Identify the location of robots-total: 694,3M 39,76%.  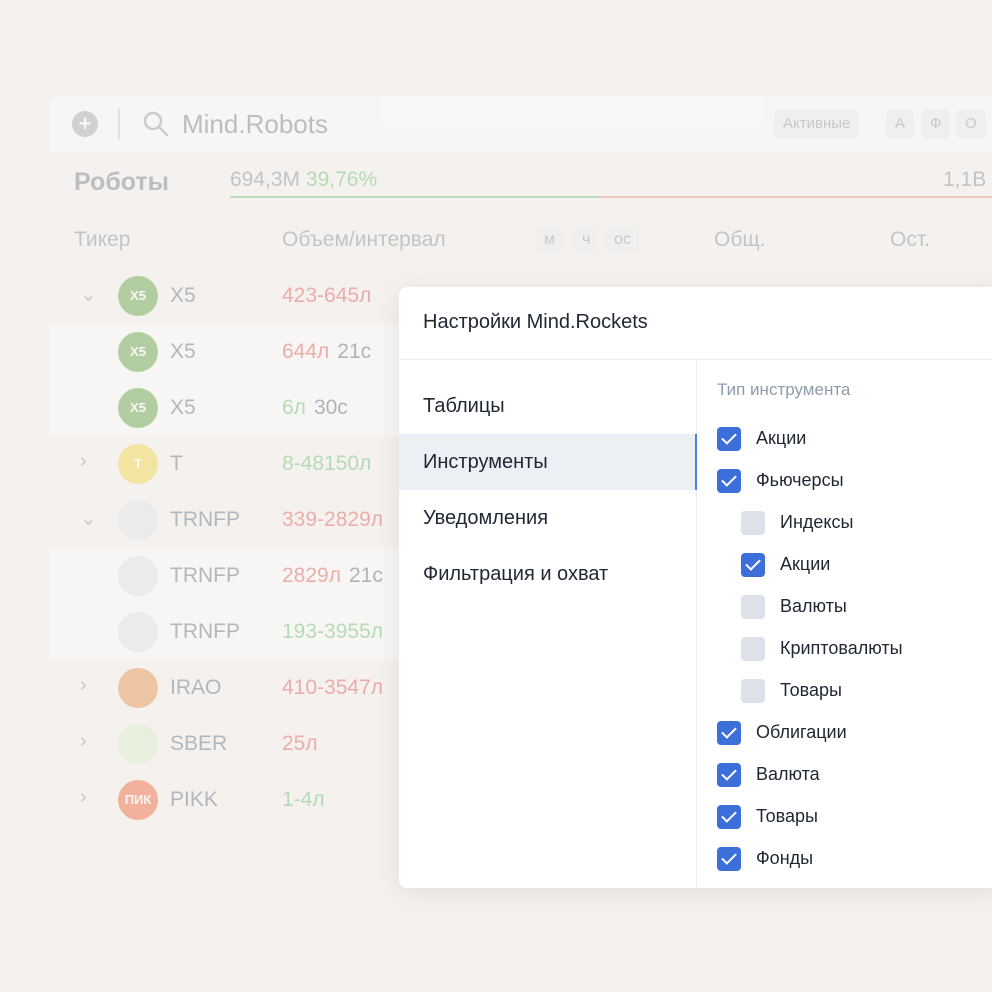
(303, 180).